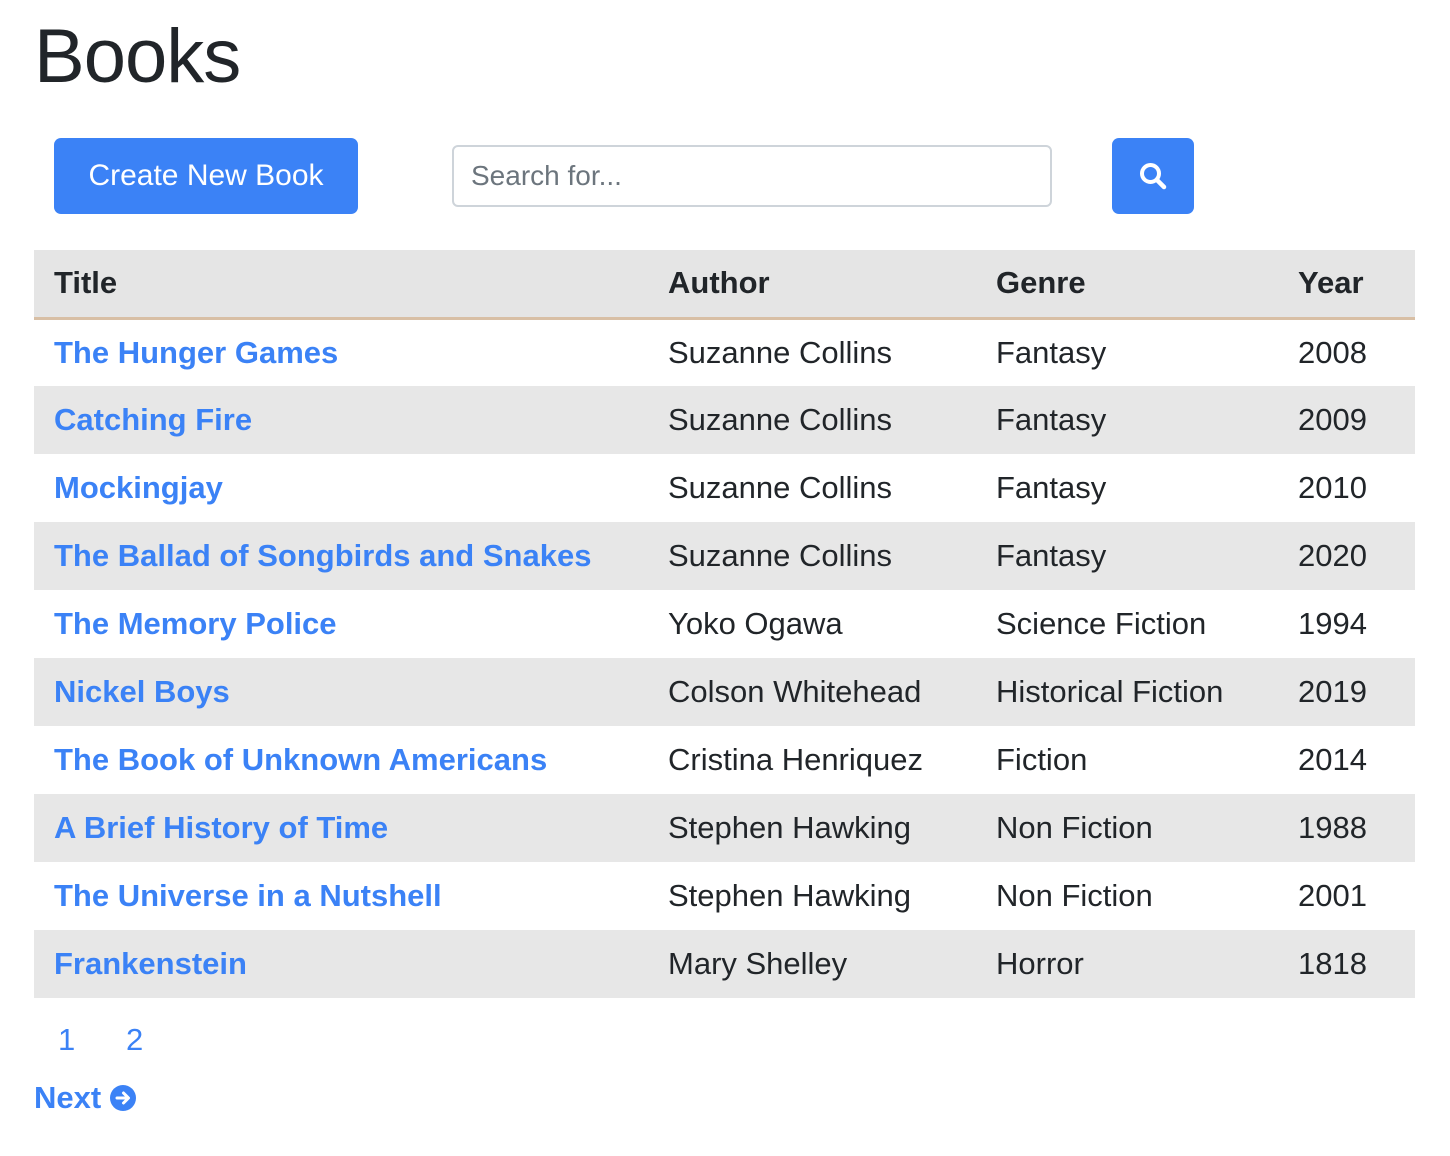 The height and width of the screenshot is (1156, 1450). I want to click on create-new-book-button: Create New Book, so click(206, 176).